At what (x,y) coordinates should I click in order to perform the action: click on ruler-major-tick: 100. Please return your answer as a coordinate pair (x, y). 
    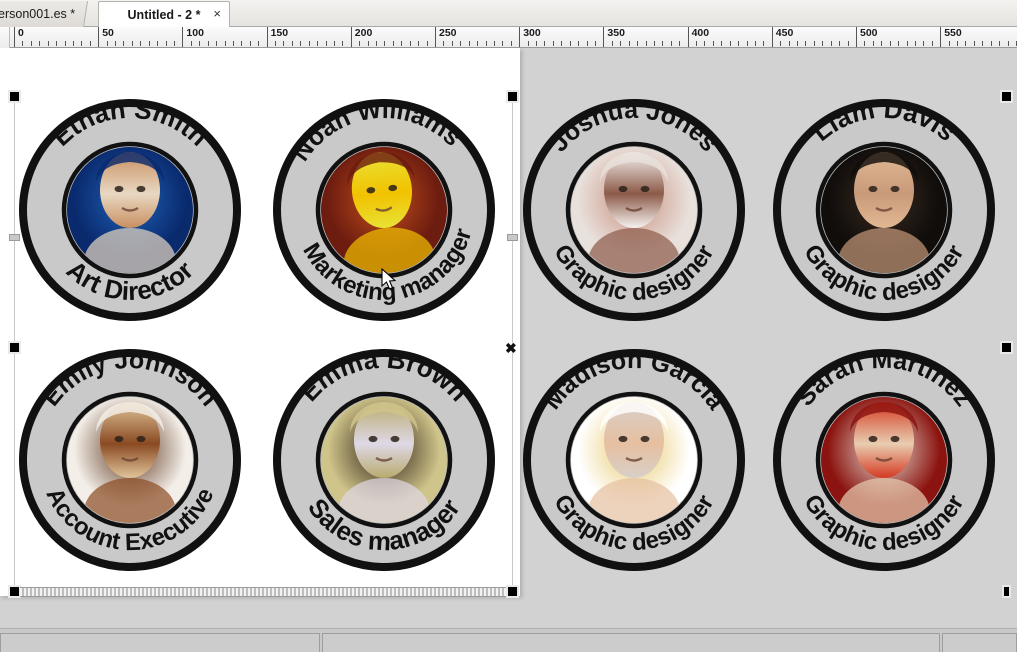
    Looking at the image, I should click on (193, 37).